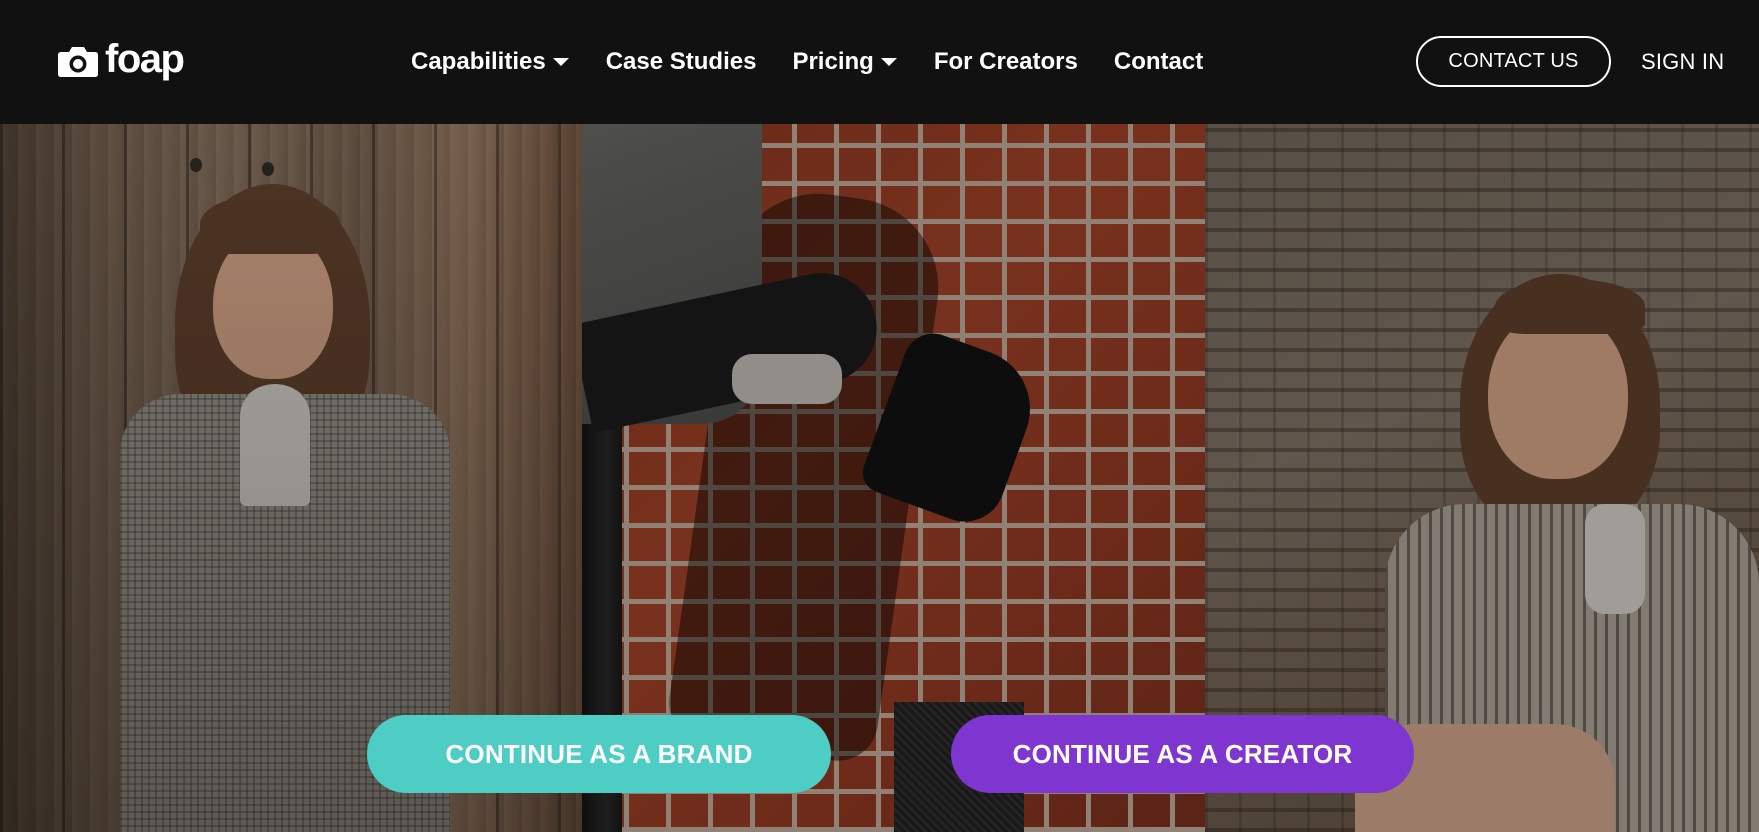  Describe the element at coordinates (1682, 62) in the screenshot. I see `sign-in-link: SIGN IN` at that location.